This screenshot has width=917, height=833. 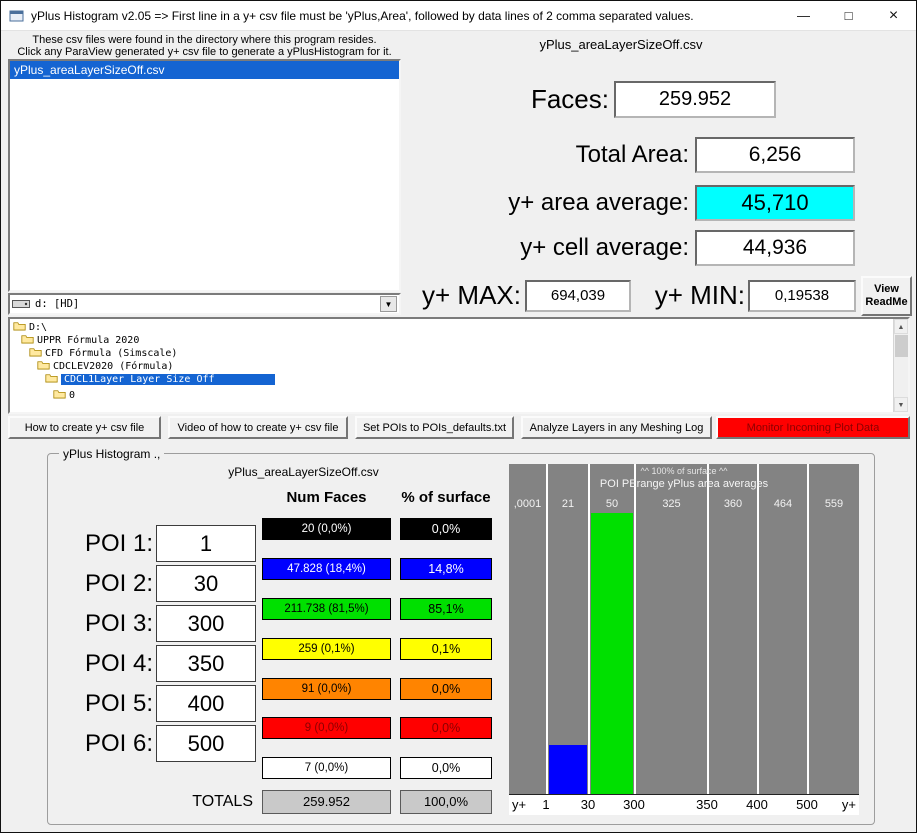 I want to click on maximize-button: □, so click(x=848, y=15).